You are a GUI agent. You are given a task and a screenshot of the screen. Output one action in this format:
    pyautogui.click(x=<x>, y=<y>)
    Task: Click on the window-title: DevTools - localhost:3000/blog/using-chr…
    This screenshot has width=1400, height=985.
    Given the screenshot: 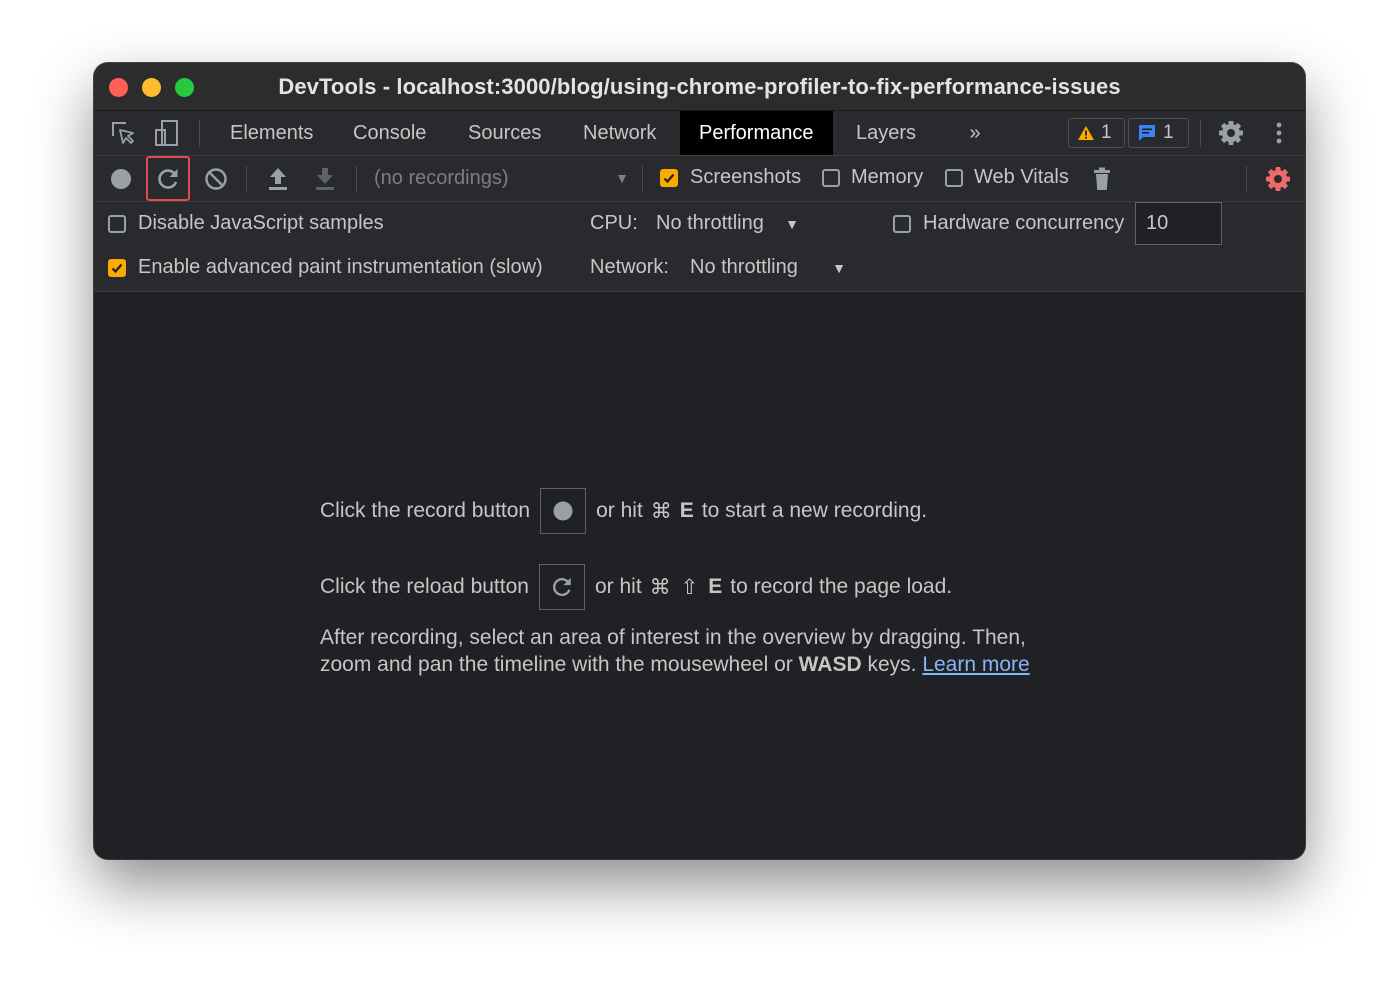 What is the action you would take?
    pyautogui.click(x=699, y=86)
    